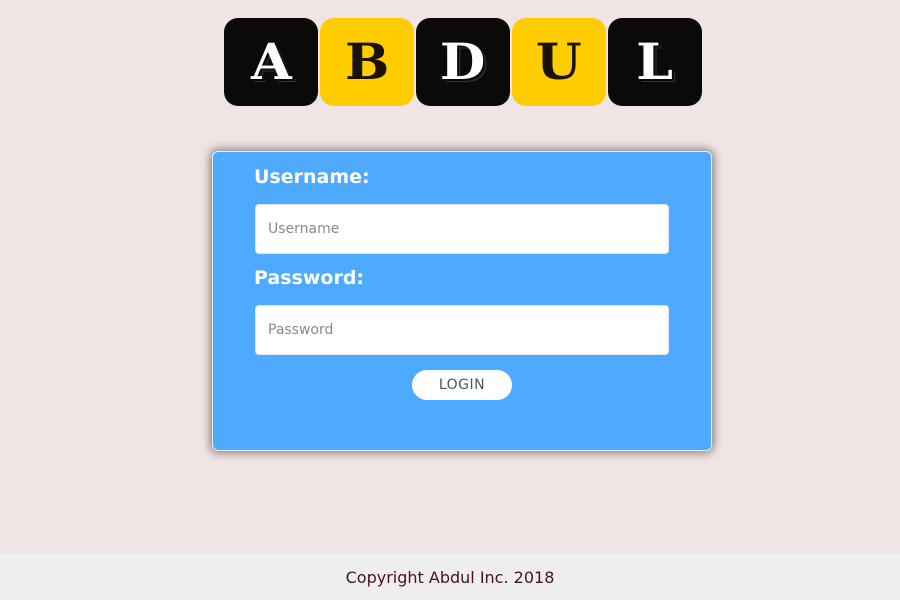  I want to click on footer: Copyright Abdul Inc. 2018, so click(450, 577).